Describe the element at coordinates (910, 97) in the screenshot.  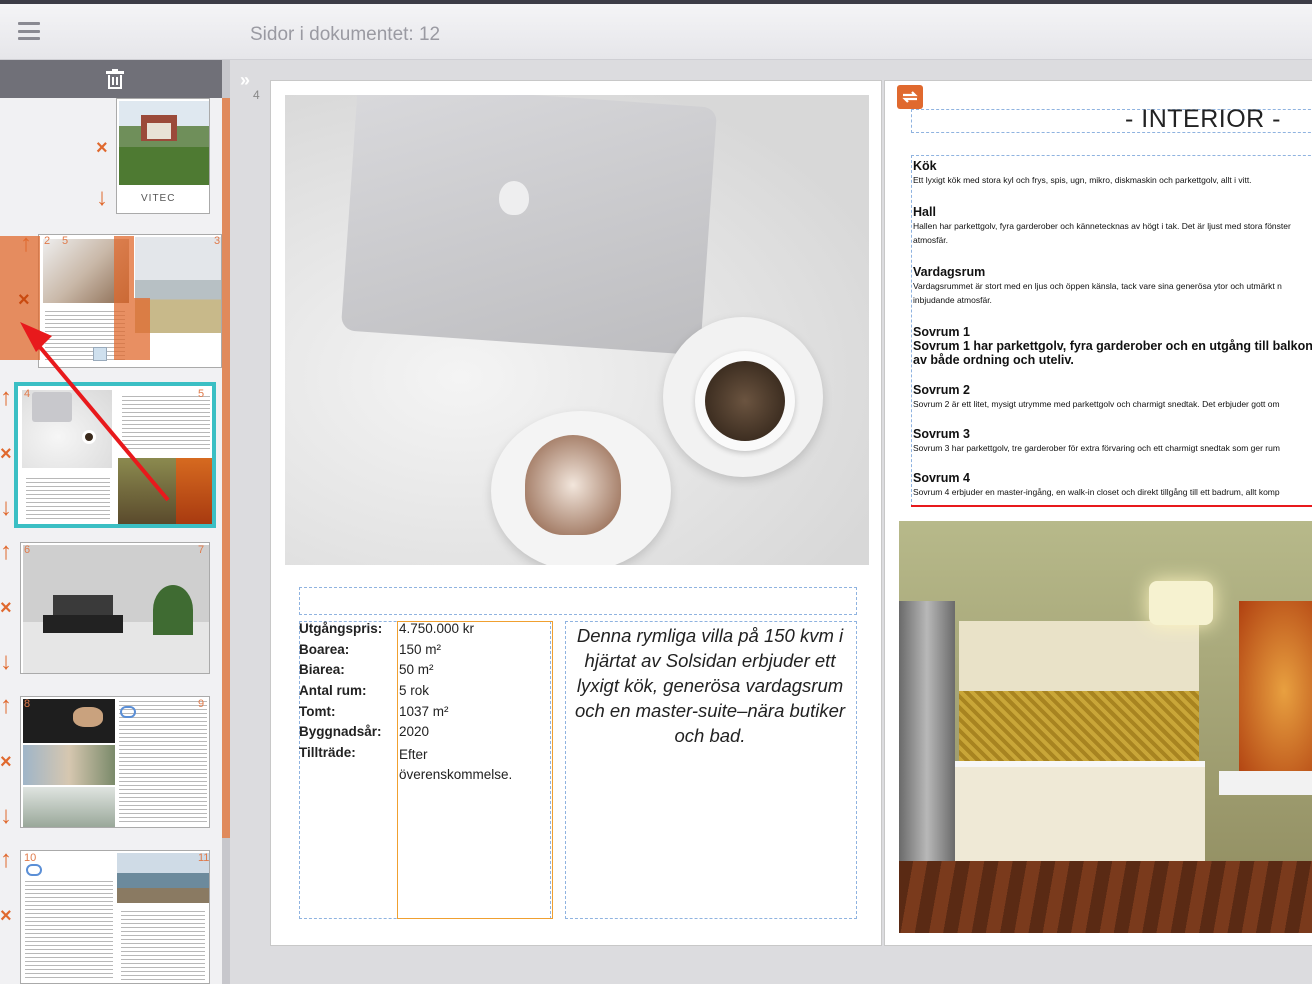
I see `sync-icon` at that location.